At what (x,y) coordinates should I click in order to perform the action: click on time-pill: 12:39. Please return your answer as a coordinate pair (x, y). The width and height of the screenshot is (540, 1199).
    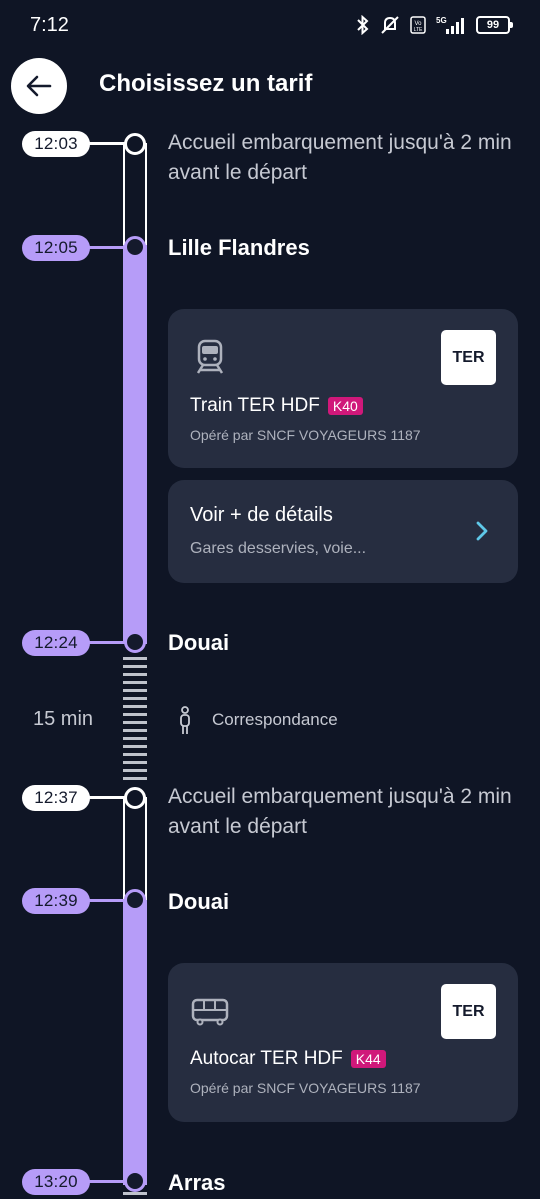
    Looking at the image, I should click on (56, 901).